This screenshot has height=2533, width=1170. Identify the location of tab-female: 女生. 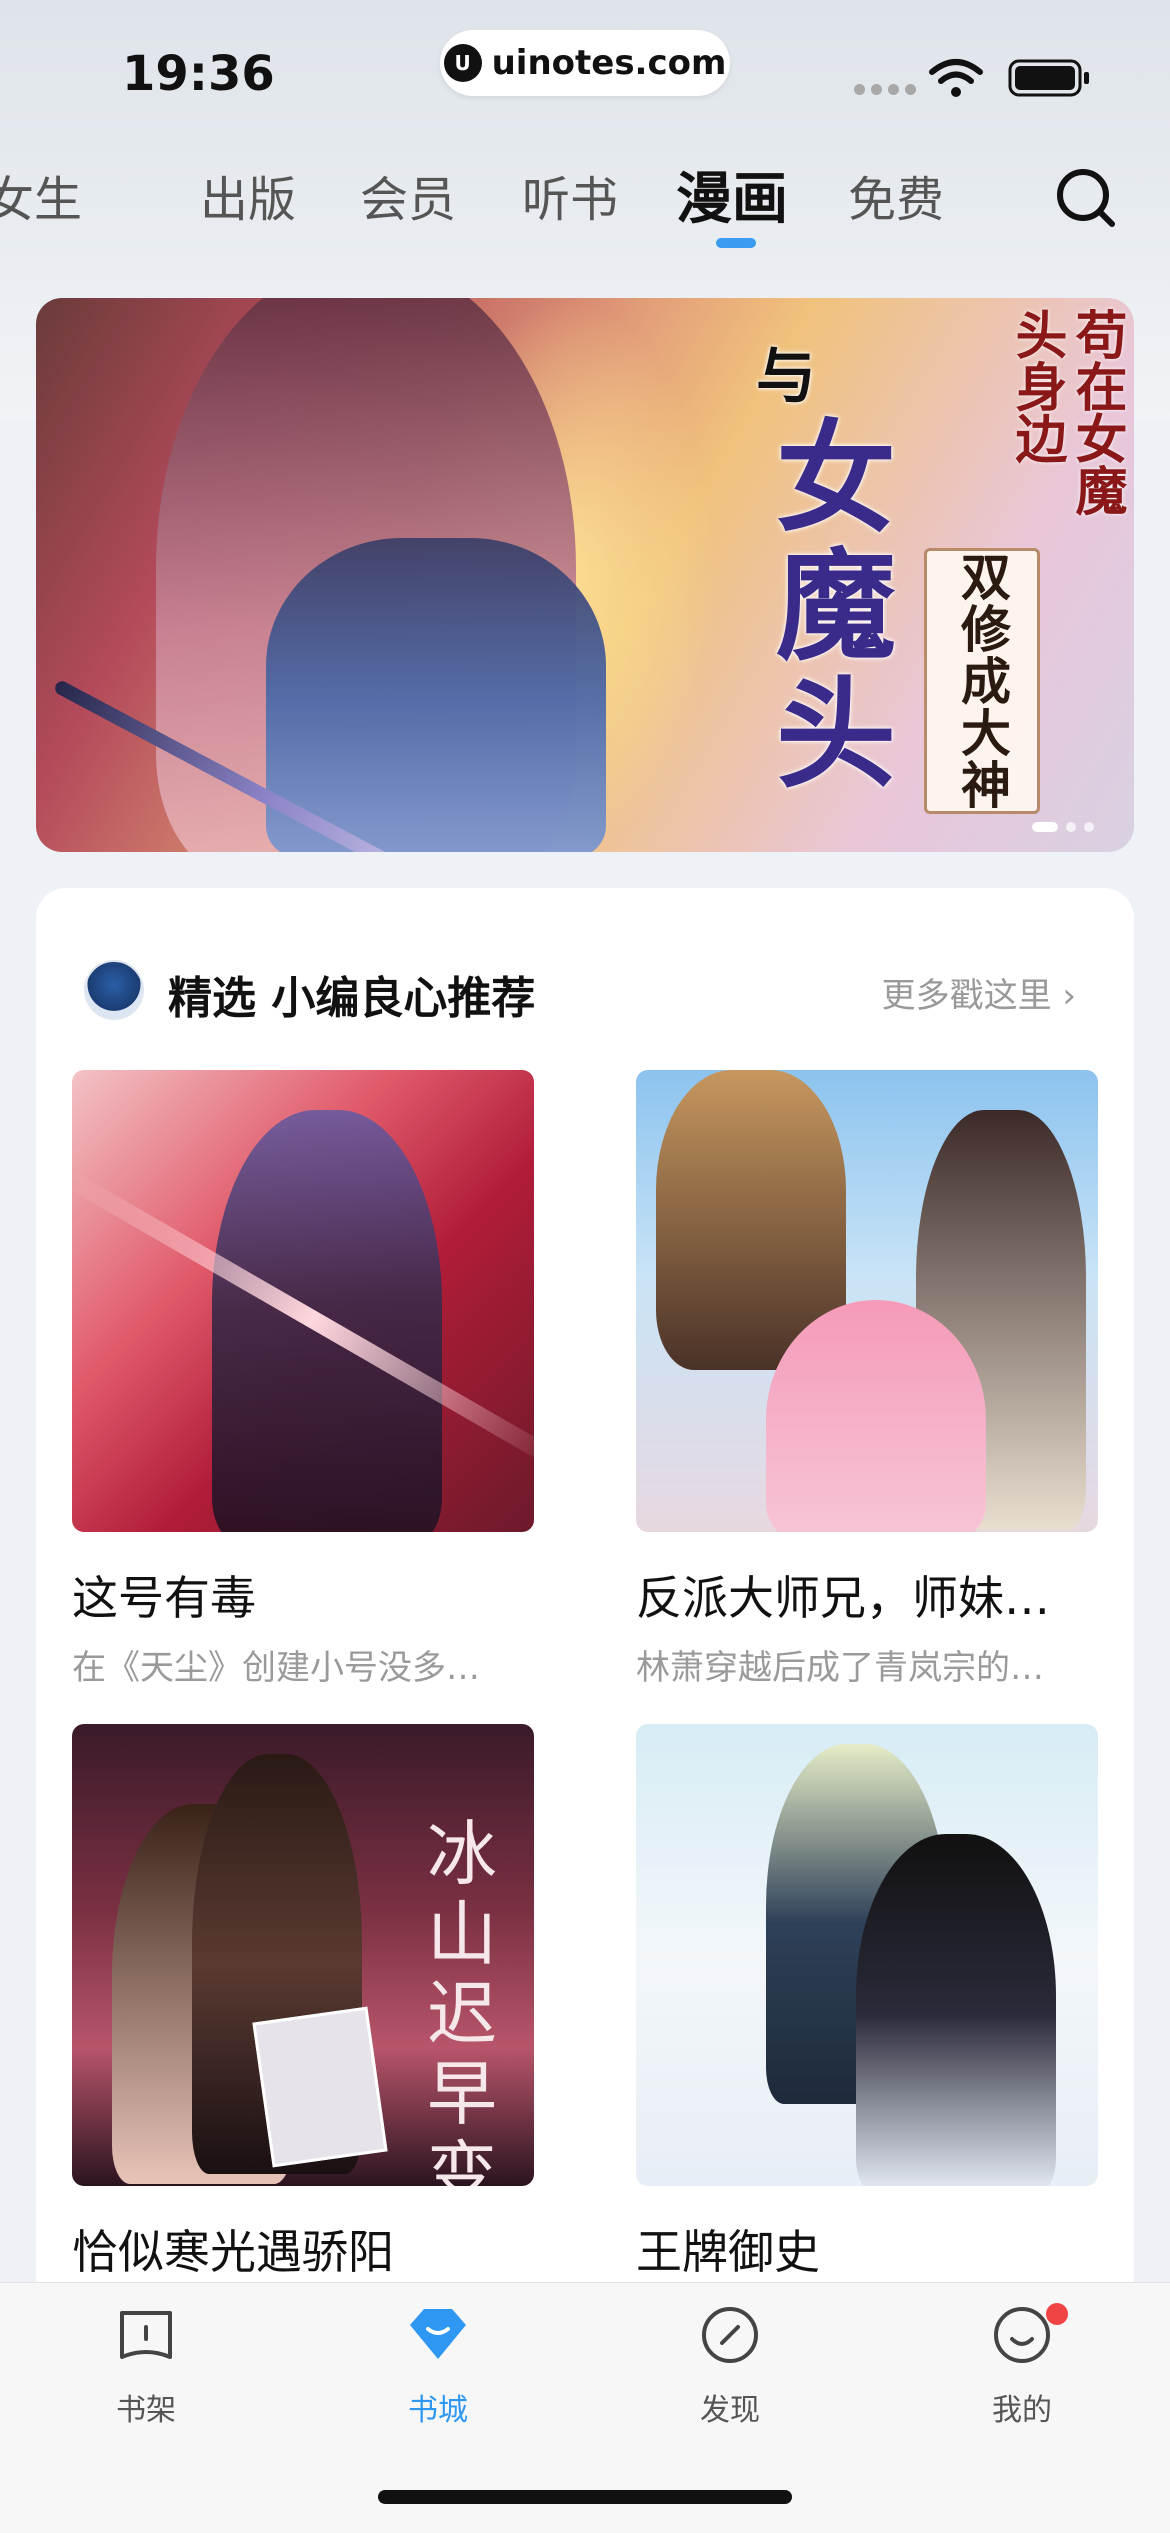
(41, 195).